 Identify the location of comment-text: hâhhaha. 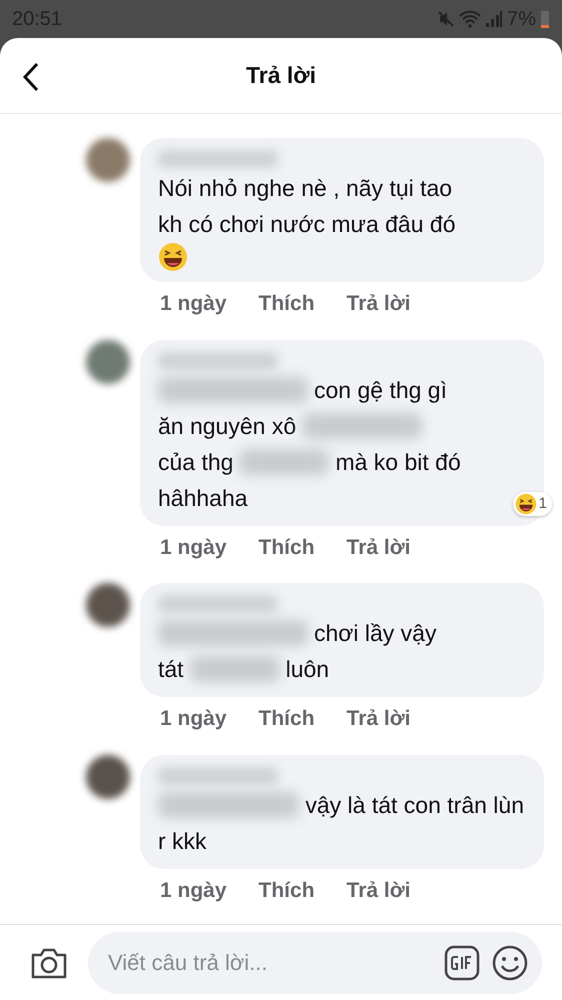
(203, 498).